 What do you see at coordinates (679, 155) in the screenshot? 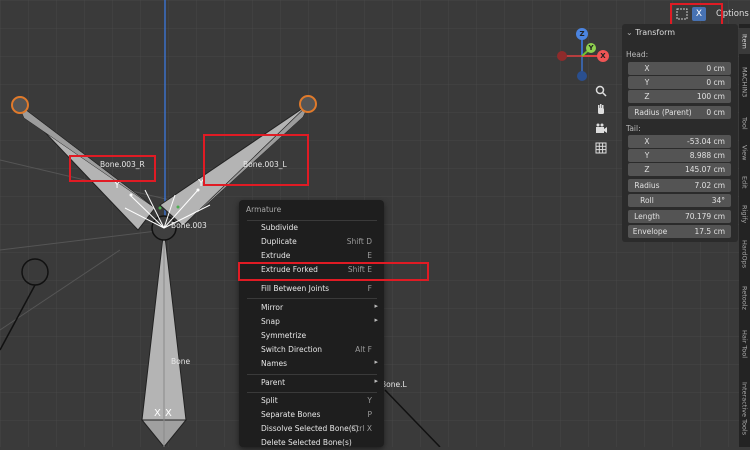
I see `tail-y-field: Y 8.988 cm` at bounding box center [679, 155].